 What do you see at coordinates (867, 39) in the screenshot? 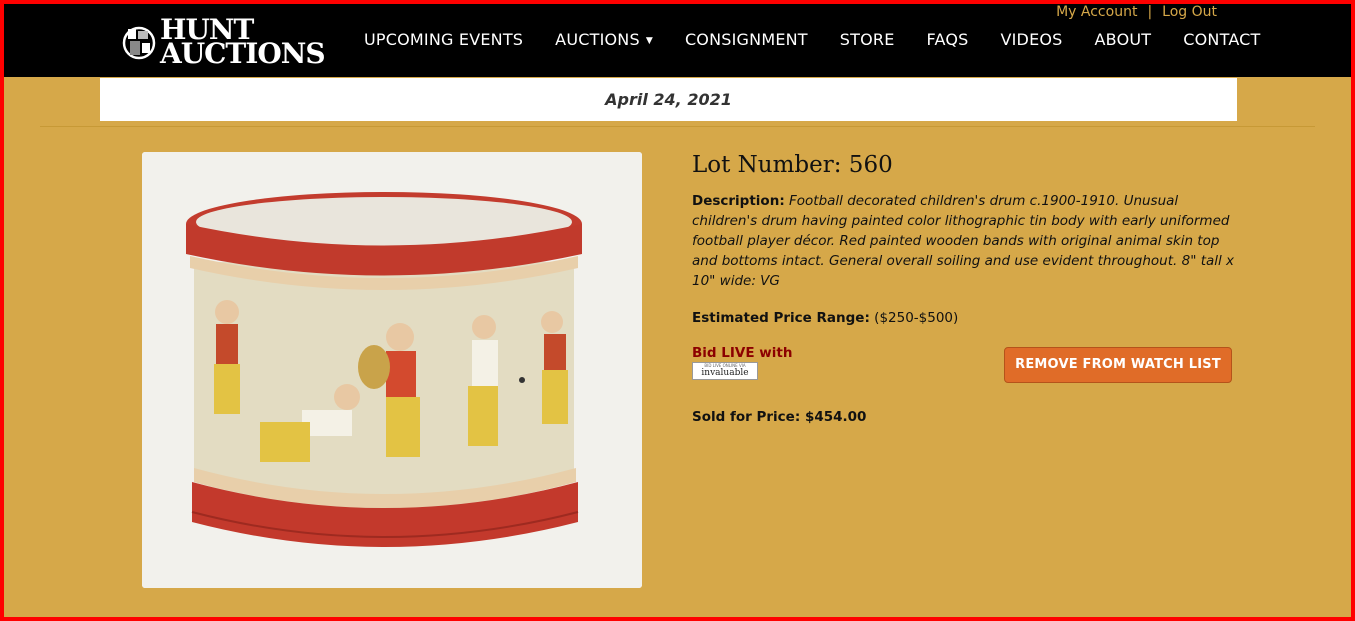
I see `nav-store: STORE` at bounding box center [867, 39].